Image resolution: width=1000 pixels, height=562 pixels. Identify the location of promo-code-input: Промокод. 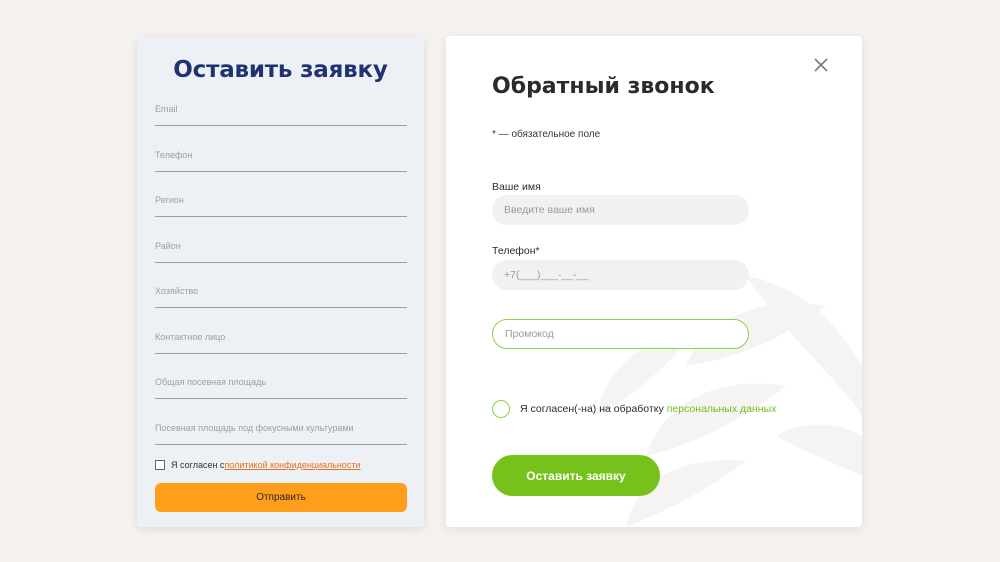
(620, 334).